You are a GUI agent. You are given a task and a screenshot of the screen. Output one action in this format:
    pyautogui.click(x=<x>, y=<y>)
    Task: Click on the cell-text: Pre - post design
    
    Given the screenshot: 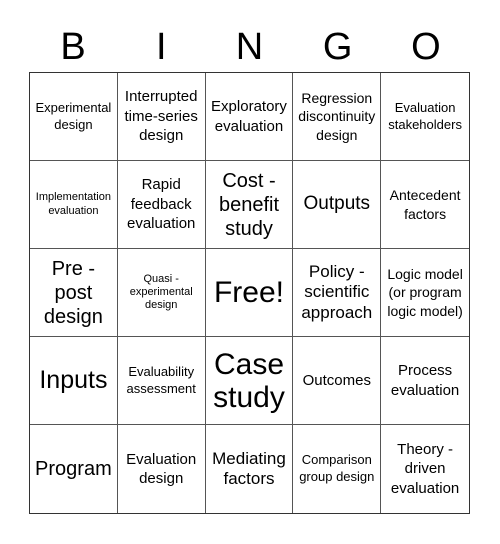 What is the action you would take?
    pyautogui.click(x=73, y=292)
    